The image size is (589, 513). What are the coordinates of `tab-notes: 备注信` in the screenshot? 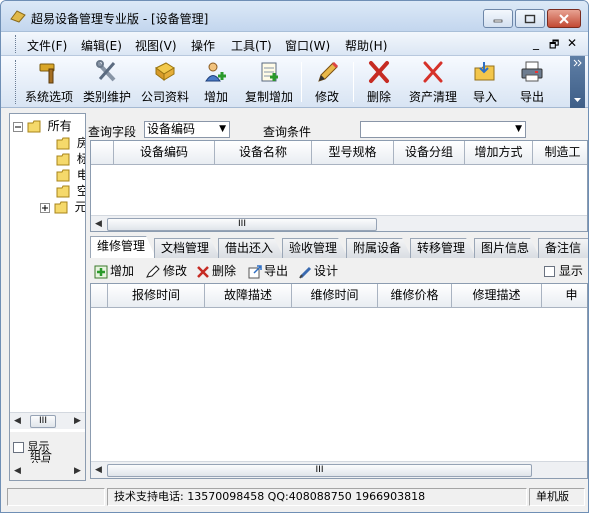 It's located at (563, 248).